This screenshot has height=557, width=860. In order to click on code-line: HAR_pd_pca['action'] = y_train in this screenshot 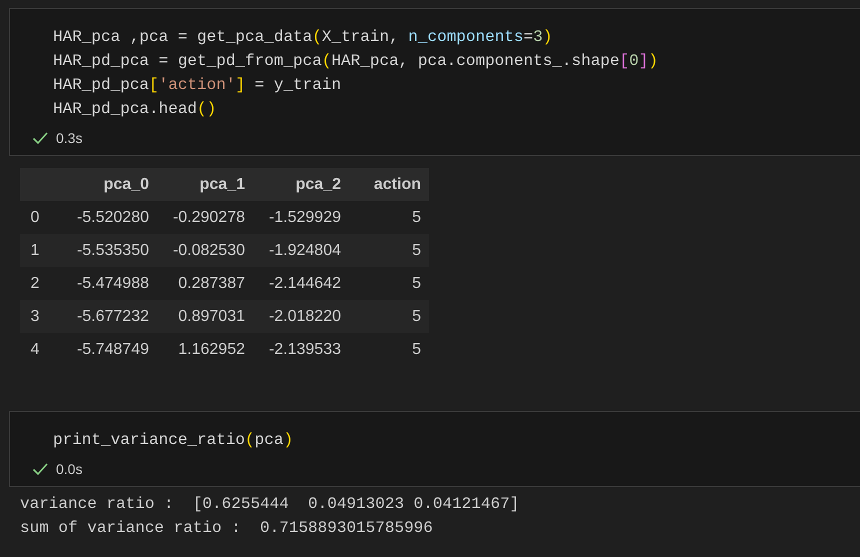, I will do `click(197, 85)`.